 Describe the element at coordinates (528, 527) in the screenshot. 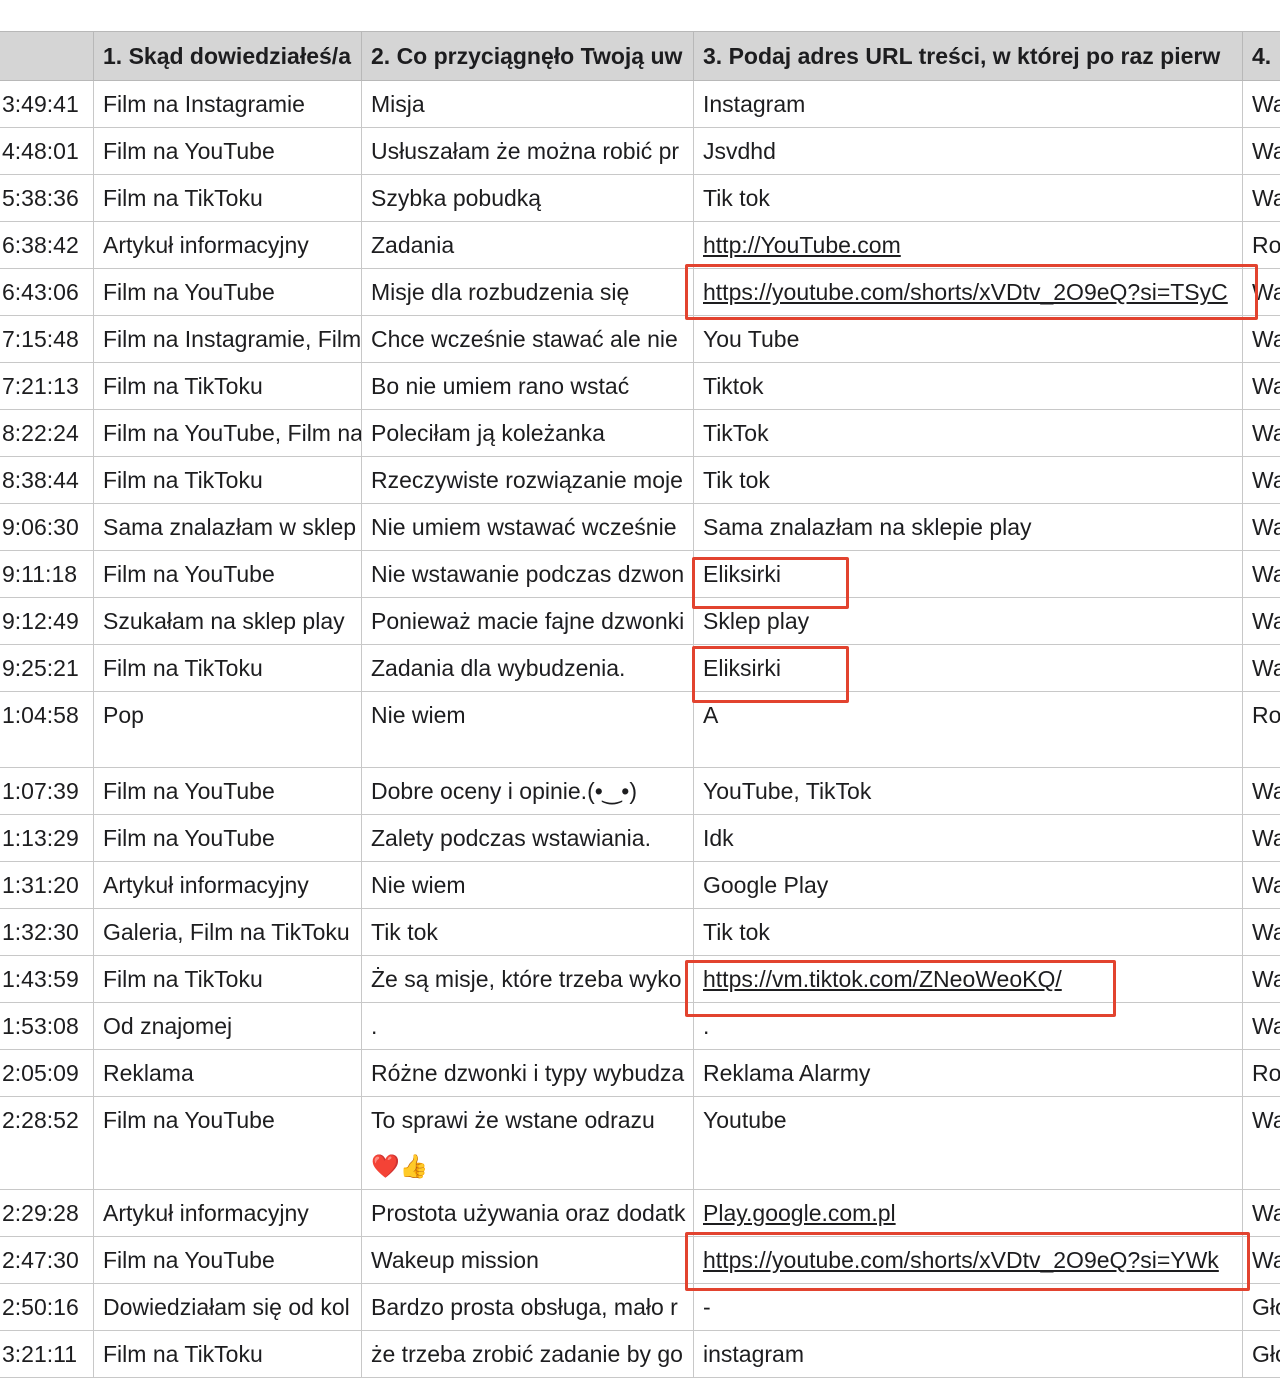

I see `reason-cell: Nie umiem wstawać wcześnie` at that location.